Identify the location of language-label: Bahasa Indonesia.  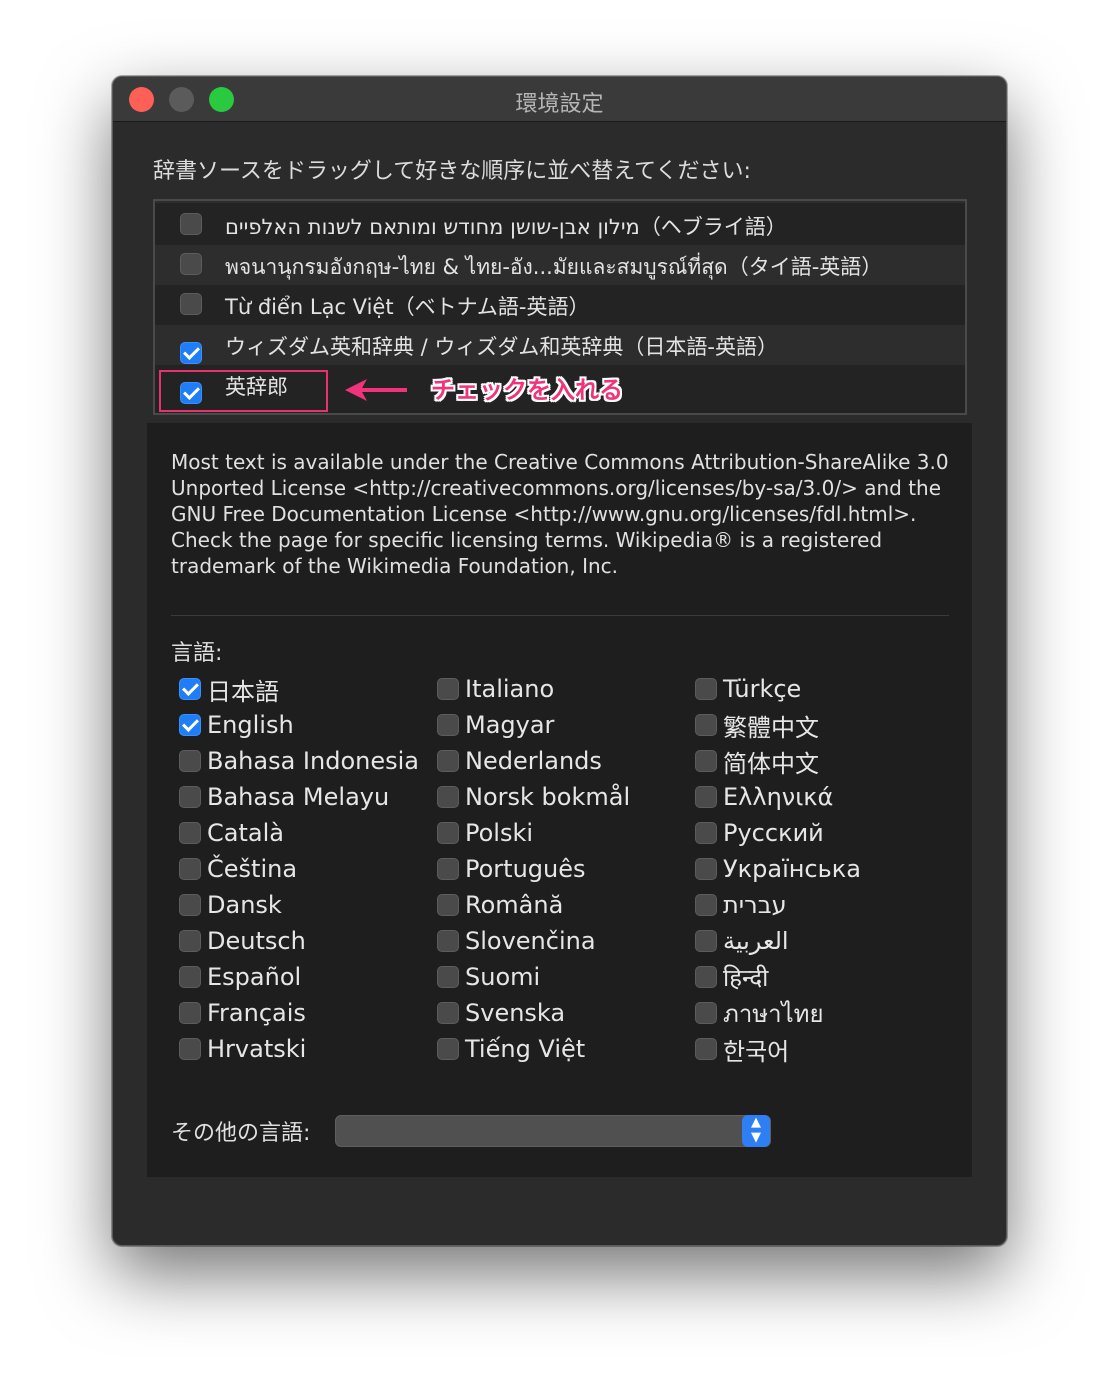
(313, 761).